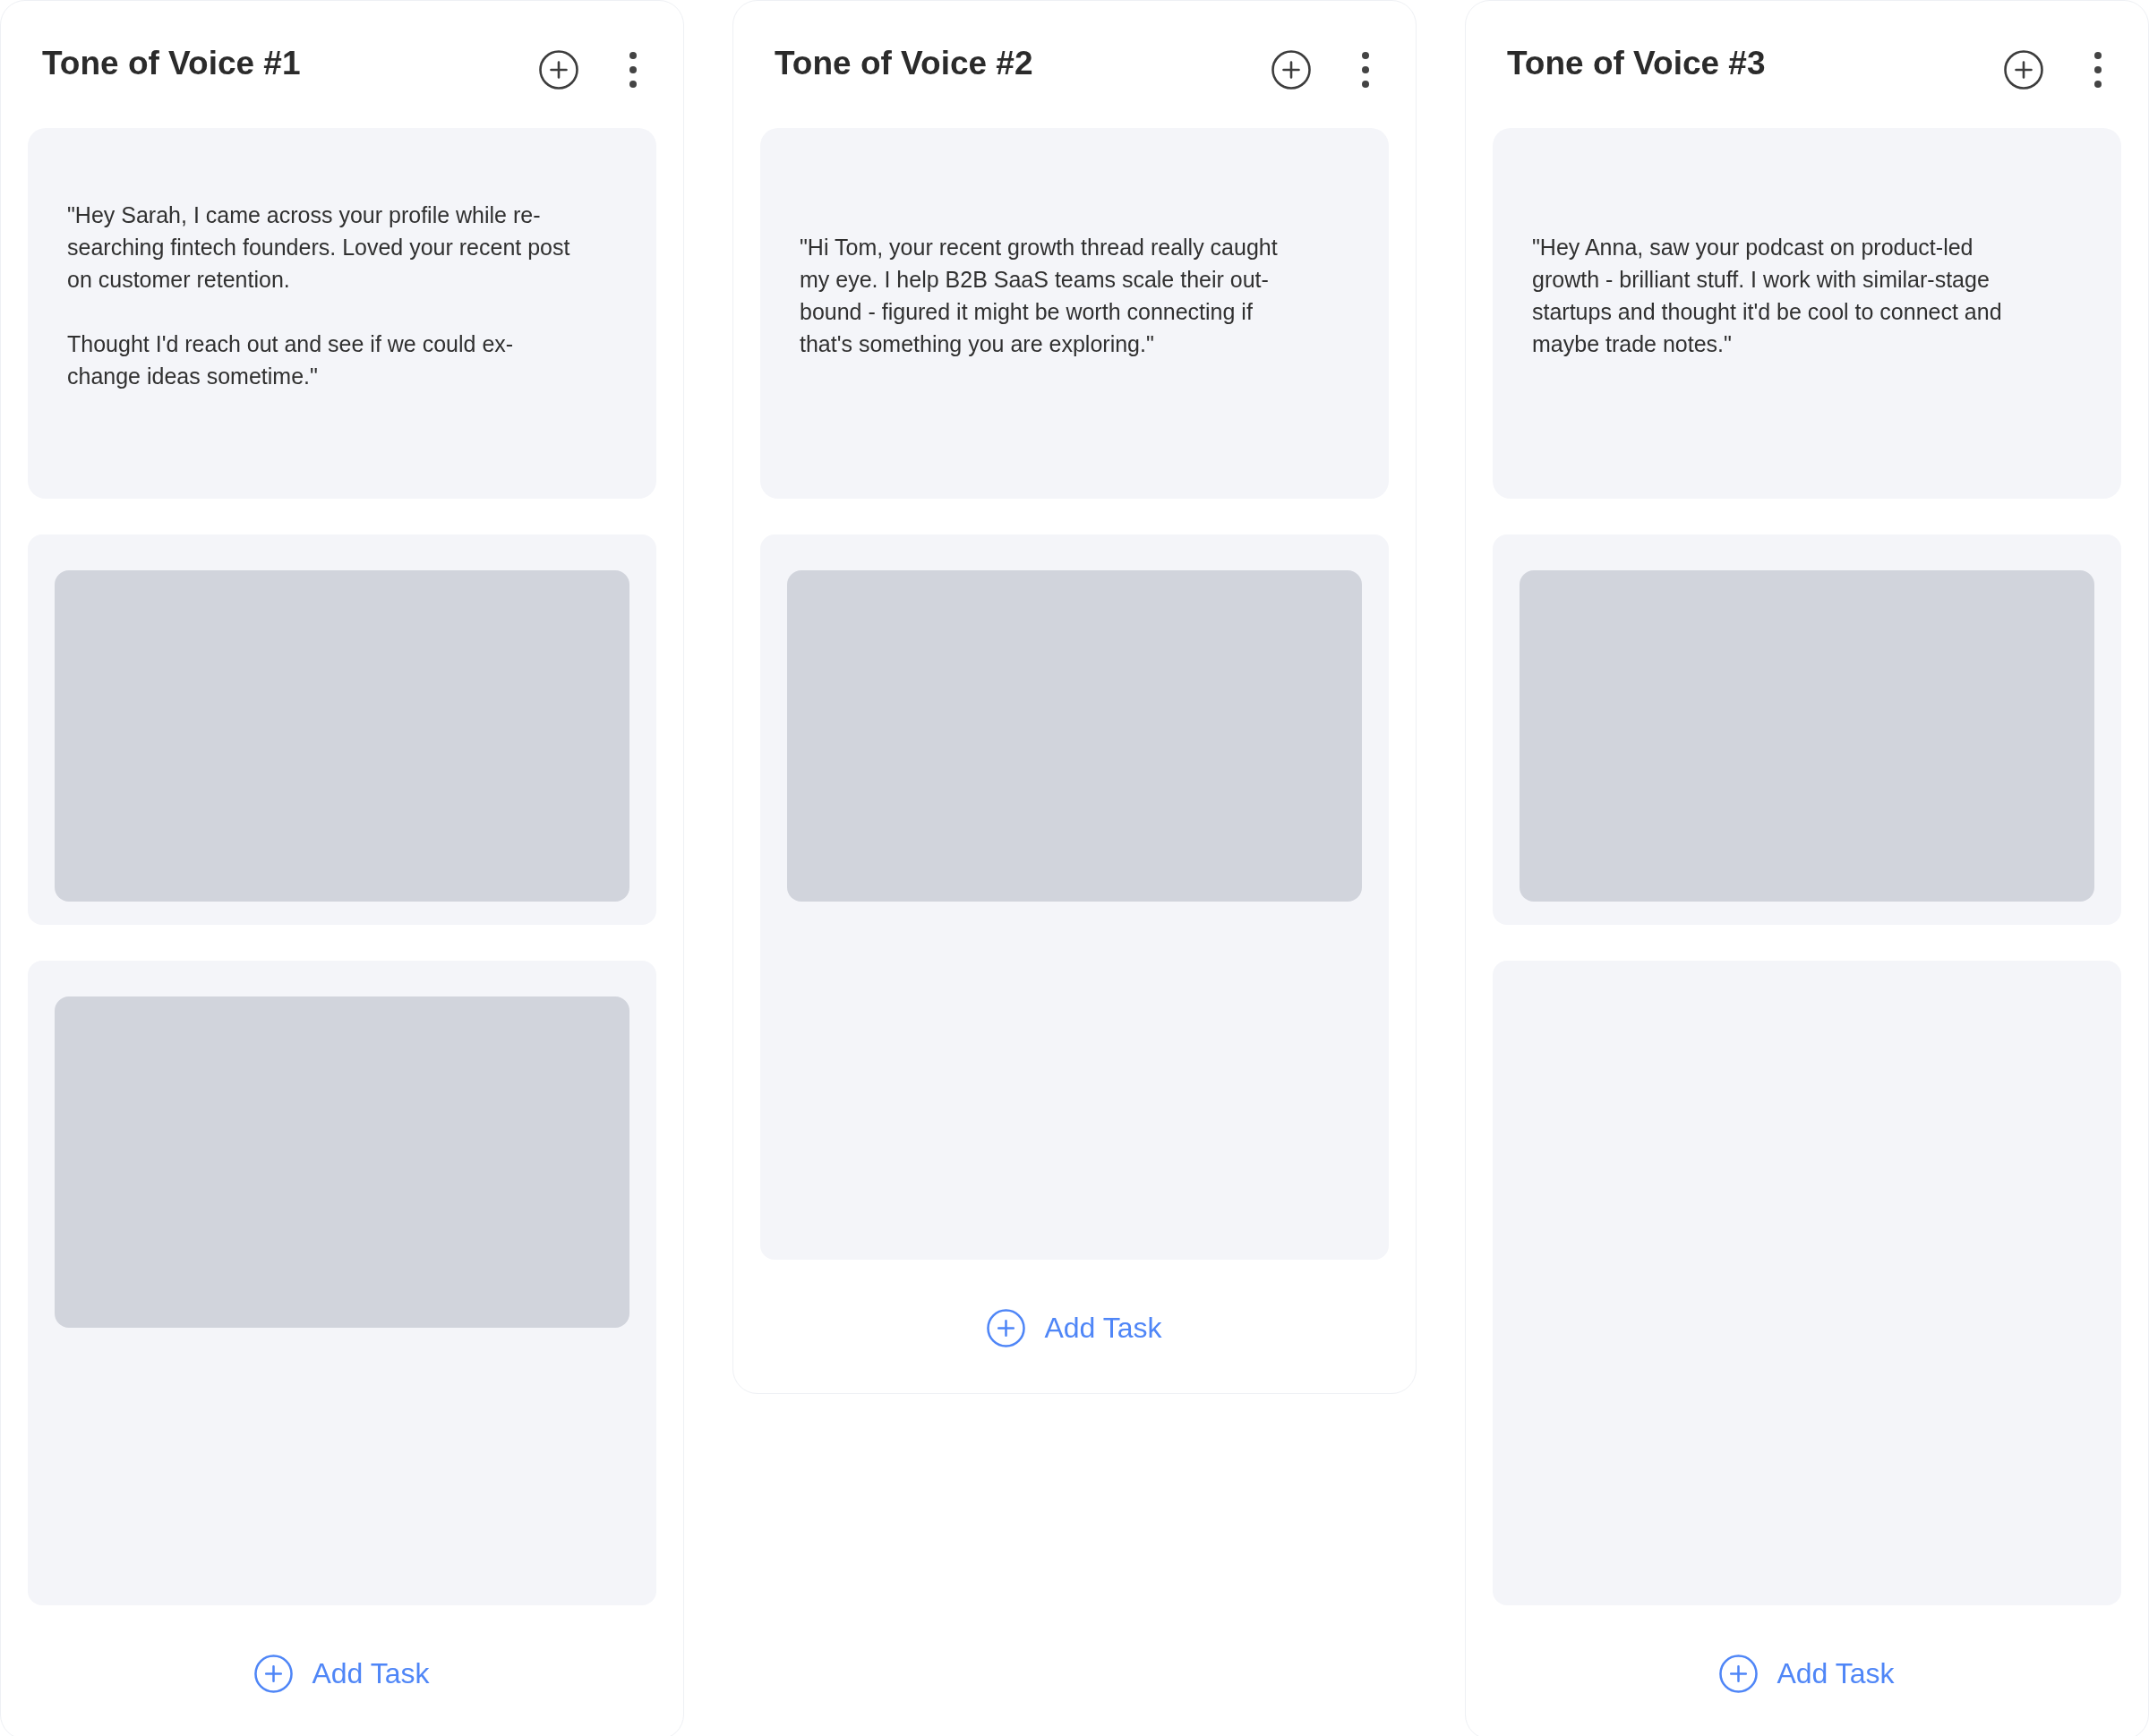 The width and height of the screenshot is (2149, 1736). What do you see at coordinates (1636, 63) in the screenshot?
I see `column-title: Tone of Voice #3` at bounding box center [1636, 63].